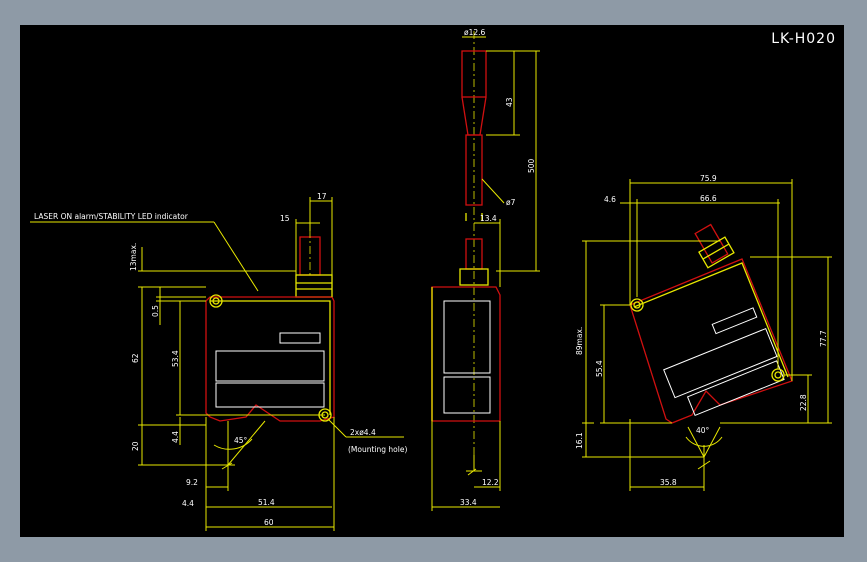 This screenshot has height=562, width=867. I want to click on dim-60: 60, so click(269, 522).